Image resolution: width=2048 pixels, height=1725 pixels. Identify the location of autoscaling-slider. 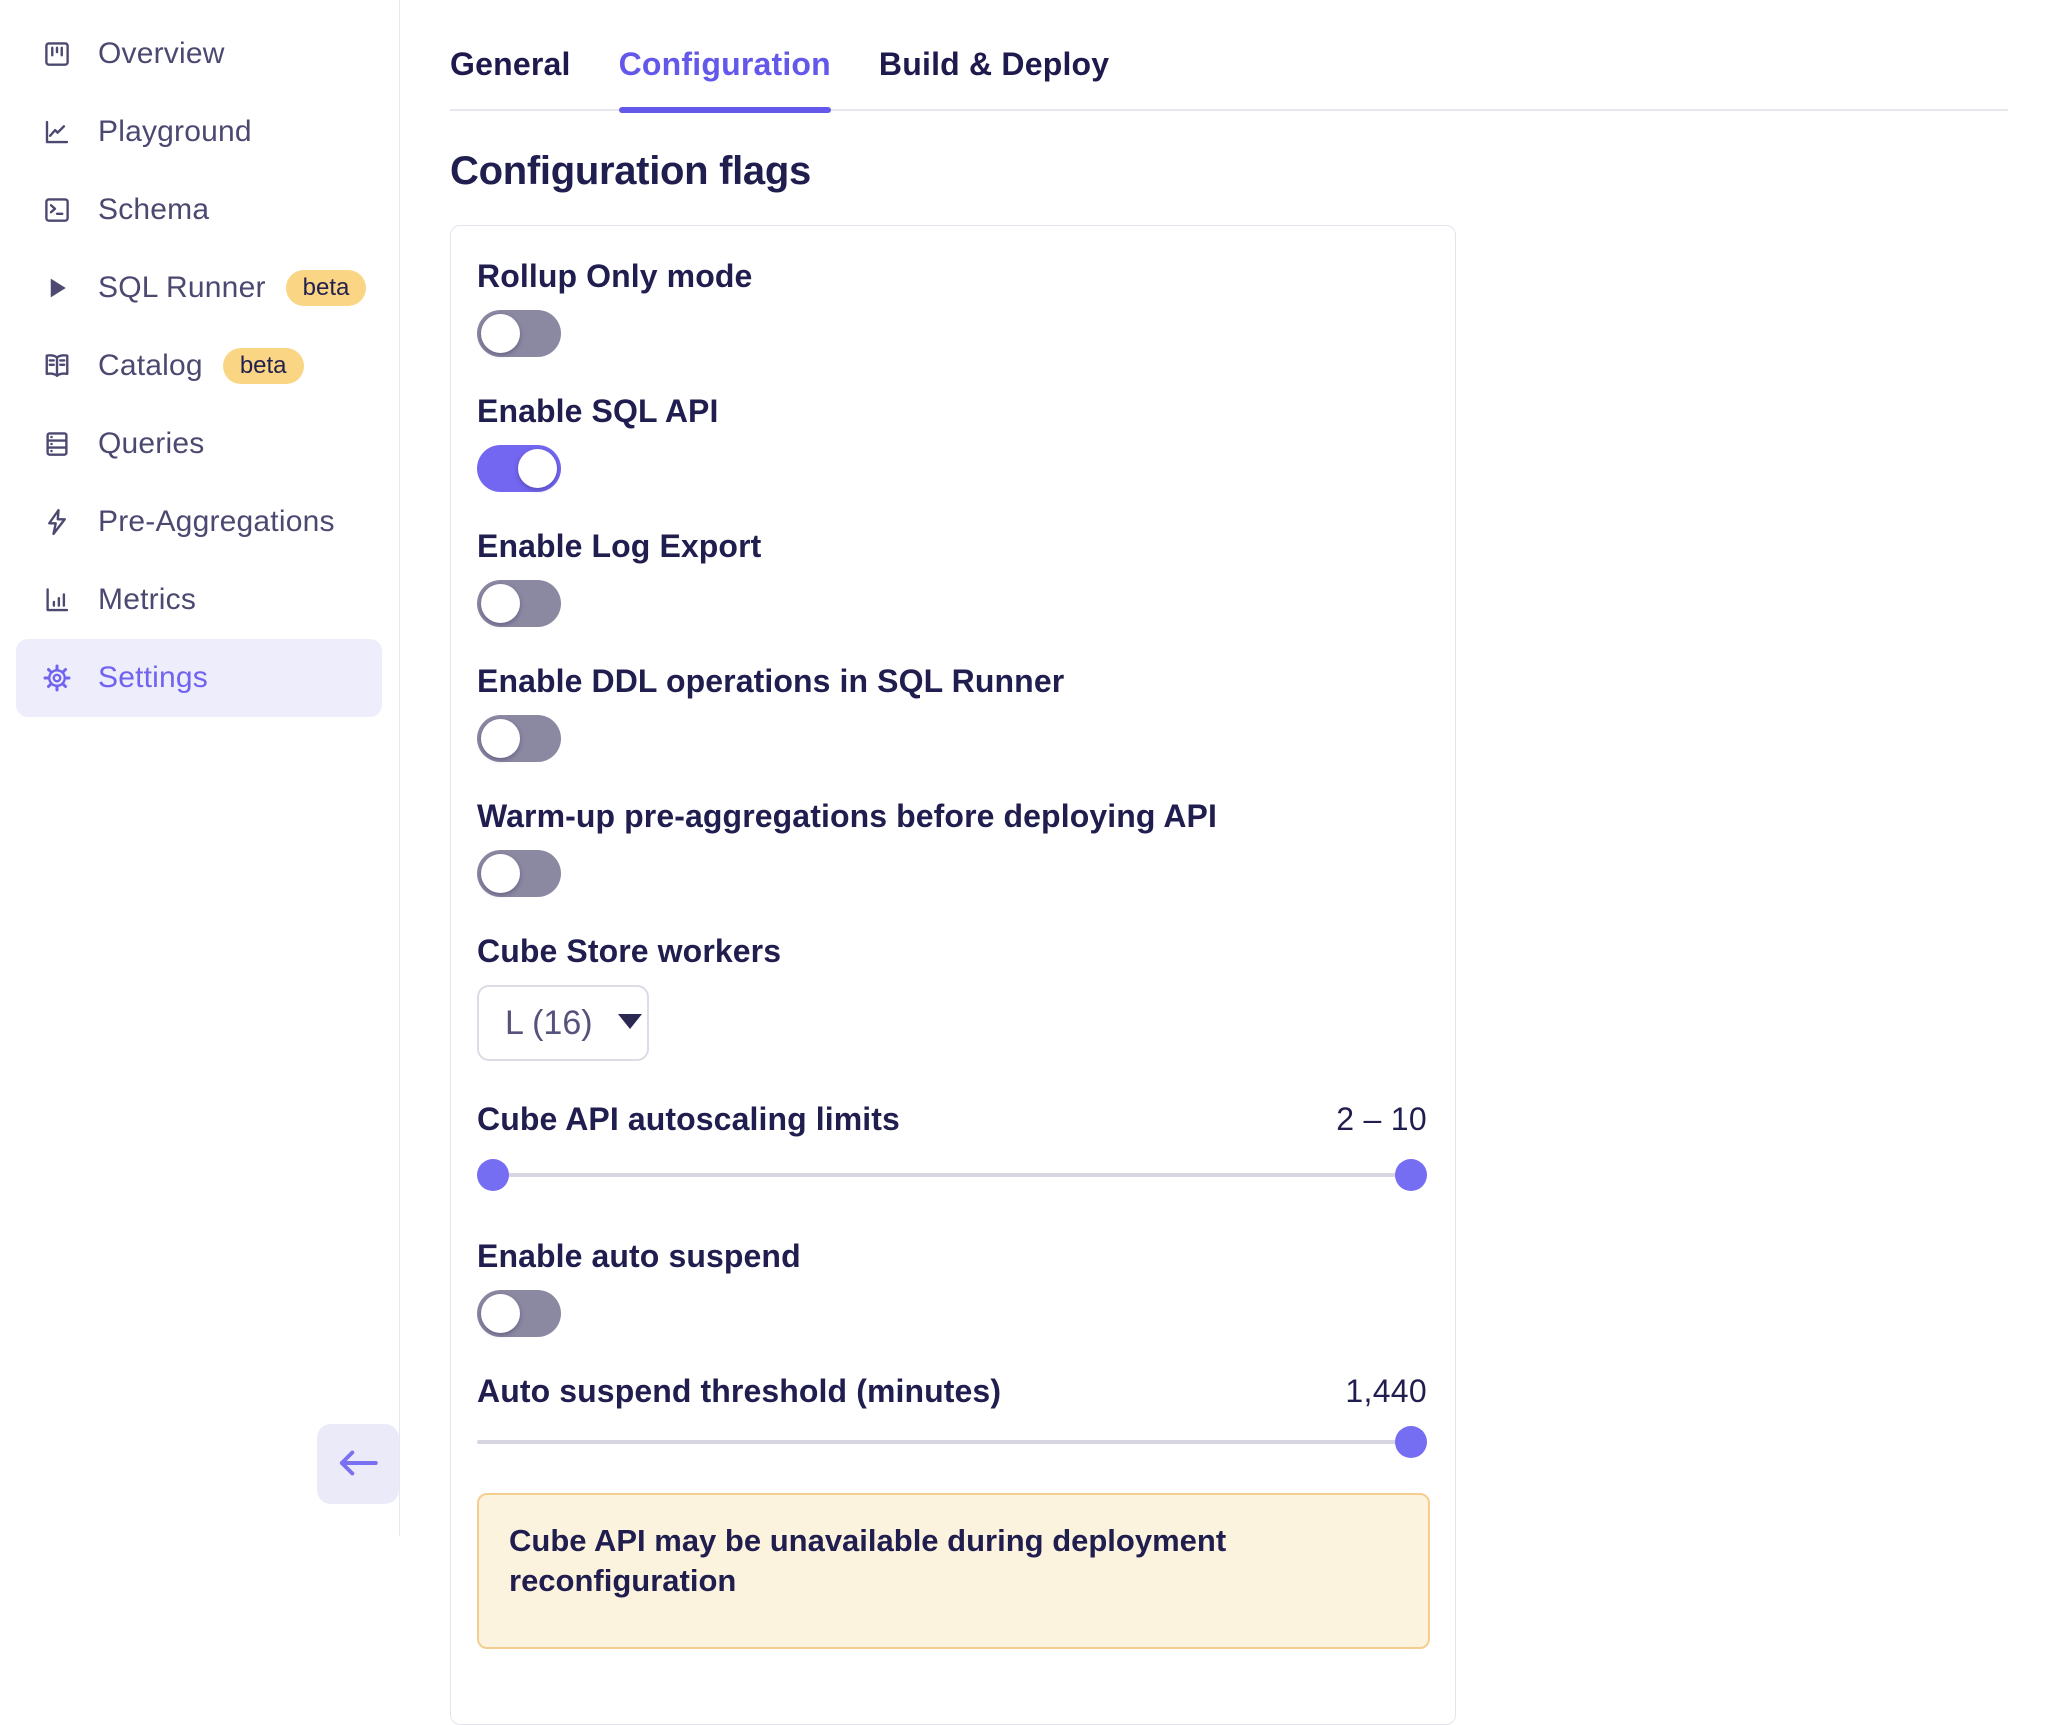
(952, 1175).